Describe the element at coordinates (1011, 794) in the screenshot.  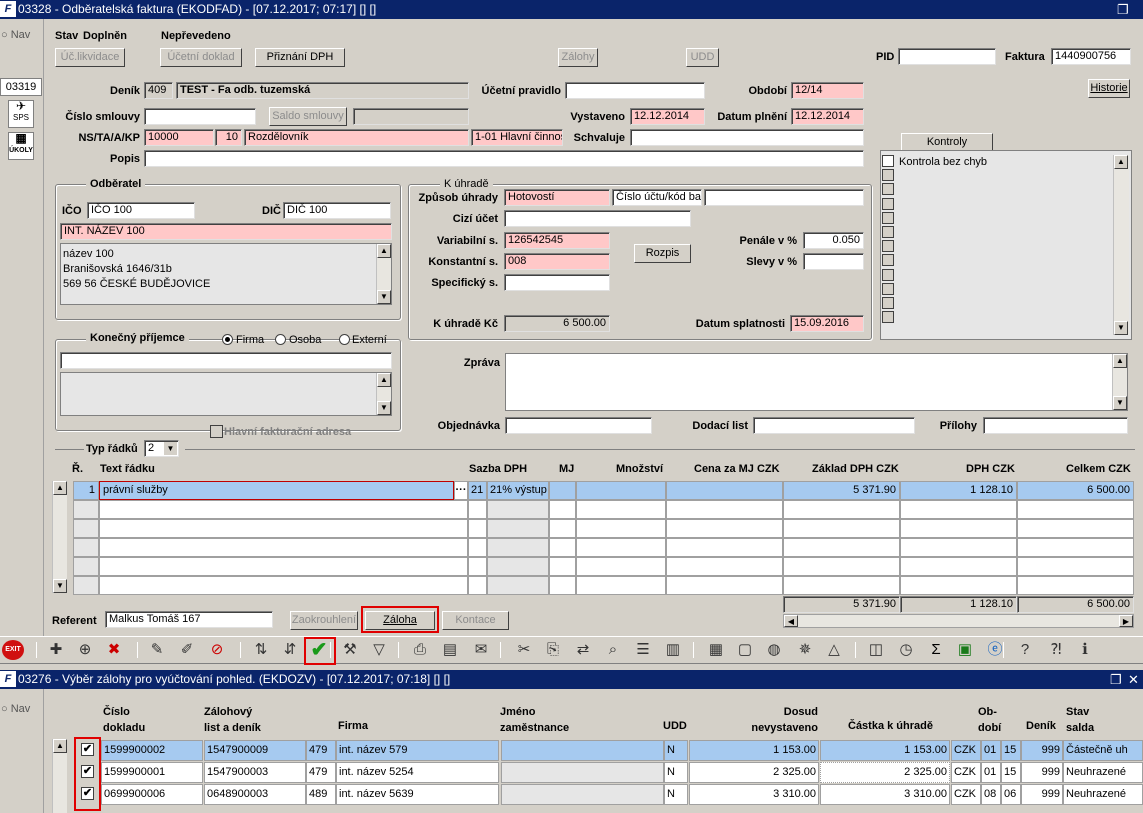
I see `w2-rok: 06` at that location.